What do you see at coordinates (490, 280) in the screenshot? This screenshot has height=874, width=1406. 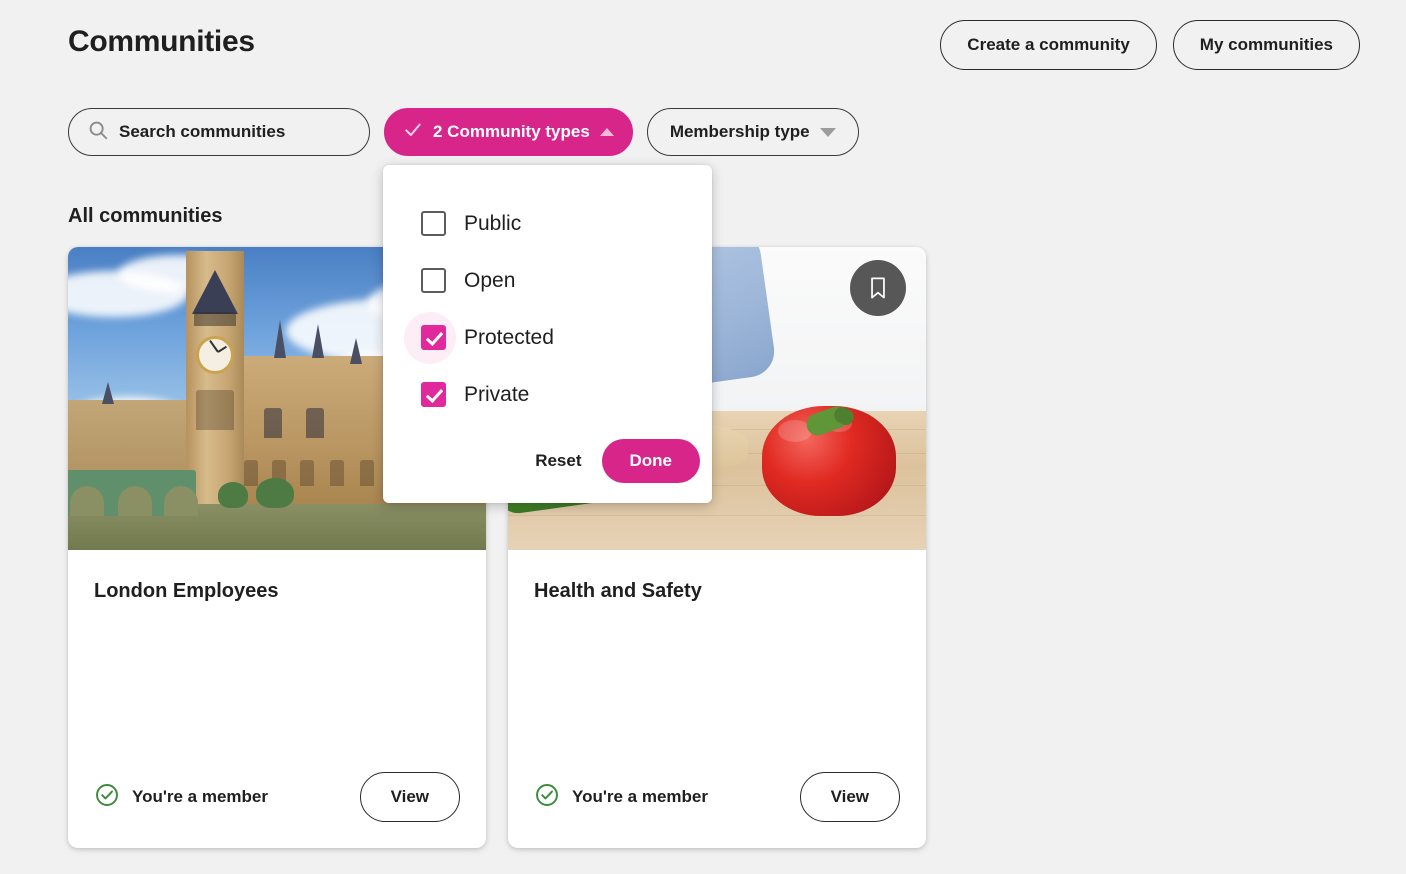 I see `option-label-open: Open` at bounding box center [490, 280].